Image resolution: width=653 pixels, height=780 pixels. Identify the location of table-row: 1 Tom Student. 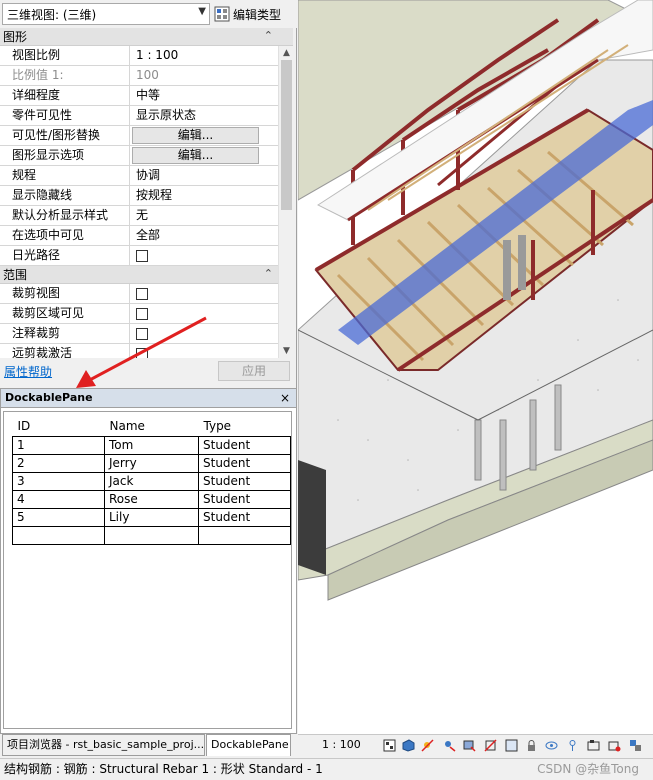
(151, 445).